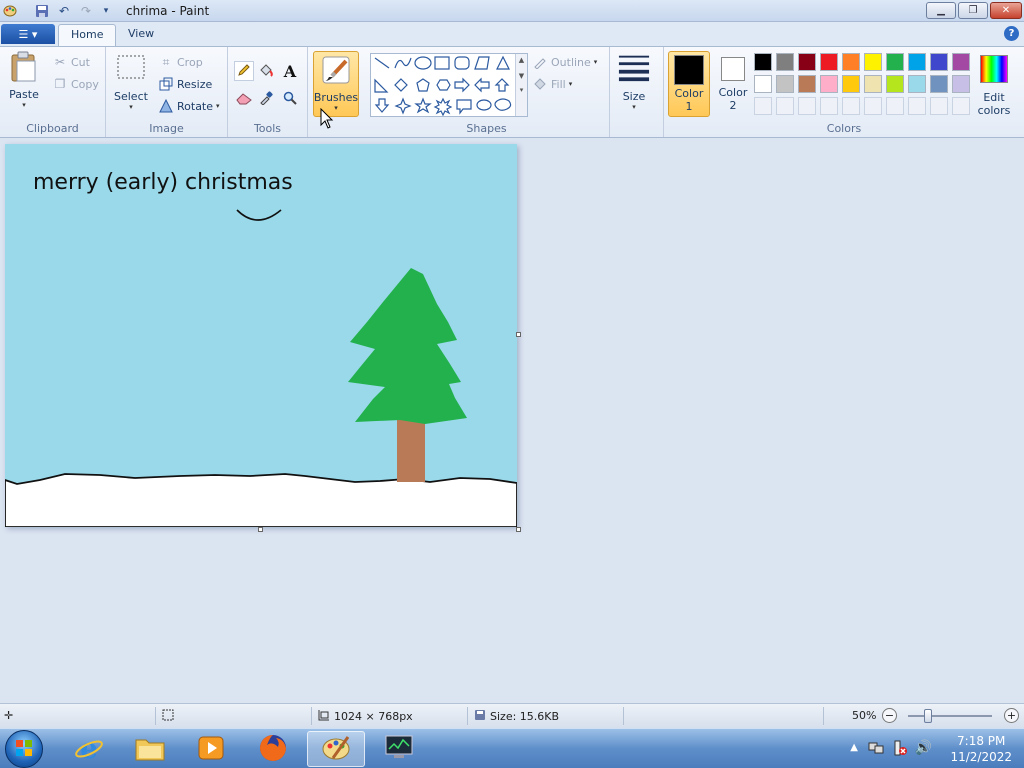 This screenshot has width=1024, height=768. I want to click on eraser-tool, so click(244, 99).